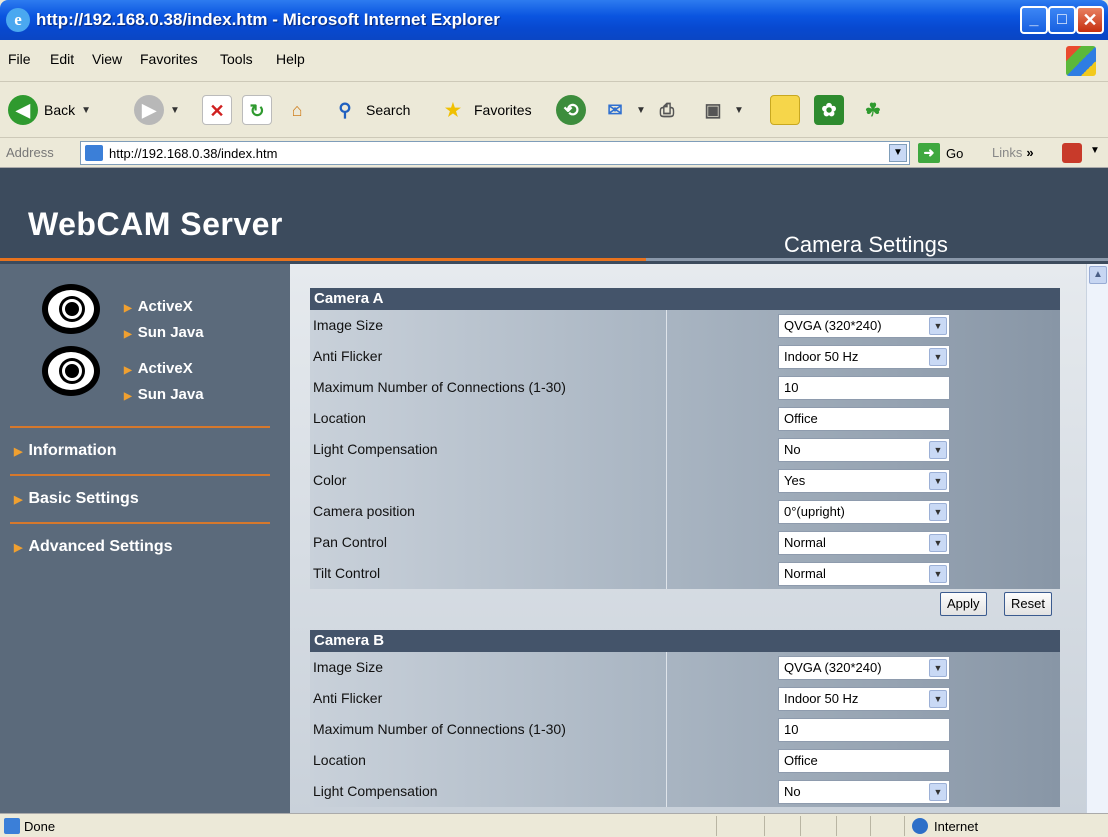  I want to click on header-rule, so click(323, 259).